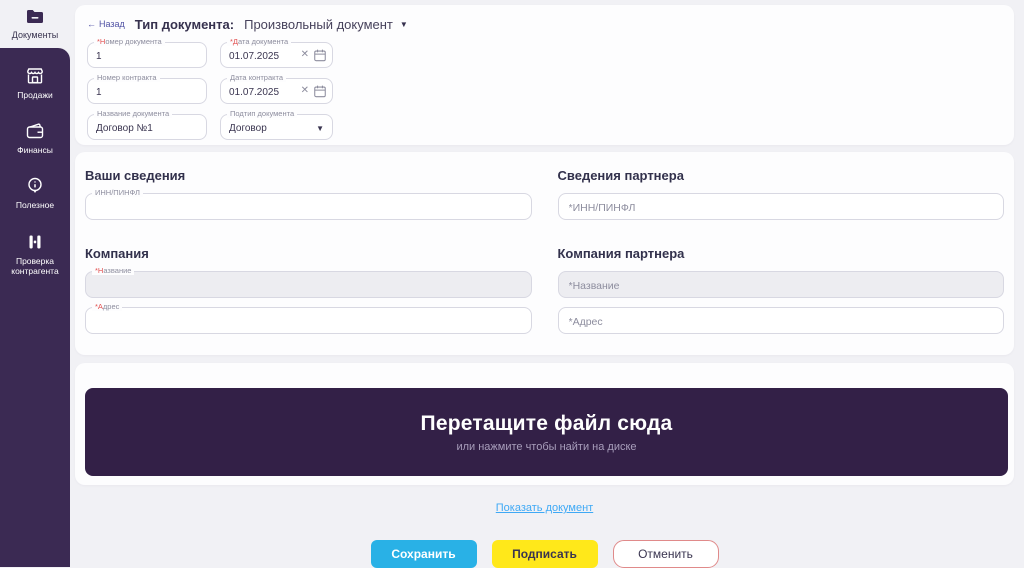 The width and height of the screenshot is (1024, 568). Describe the element at coordinates (276, 89) in the screenshot. I see `contract-date-field: Дата контракта ✕` at that location.